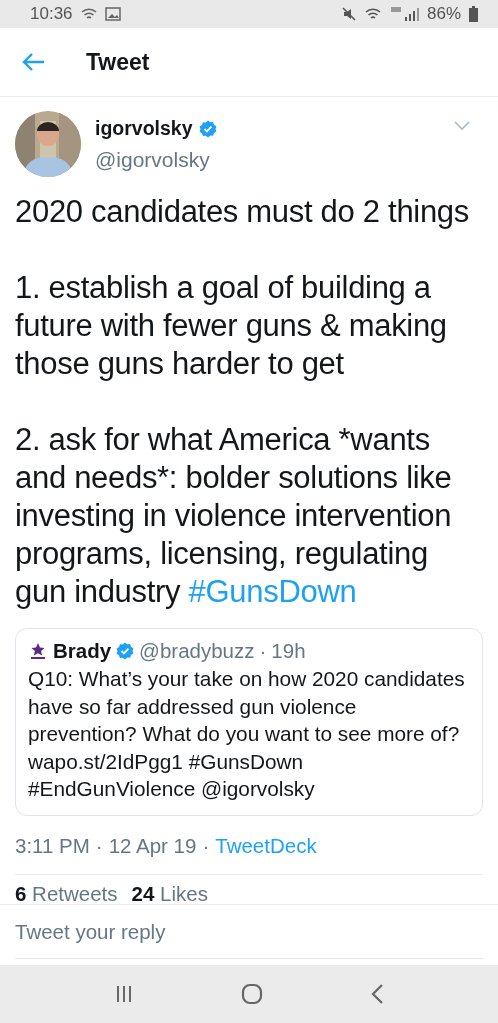 Image resolution: width=498 pixels, height=1023 pixels. What do you see at coordinates (403, 14) in the screenshot?
I see `signal-icon` at bounding box center [403, 14].